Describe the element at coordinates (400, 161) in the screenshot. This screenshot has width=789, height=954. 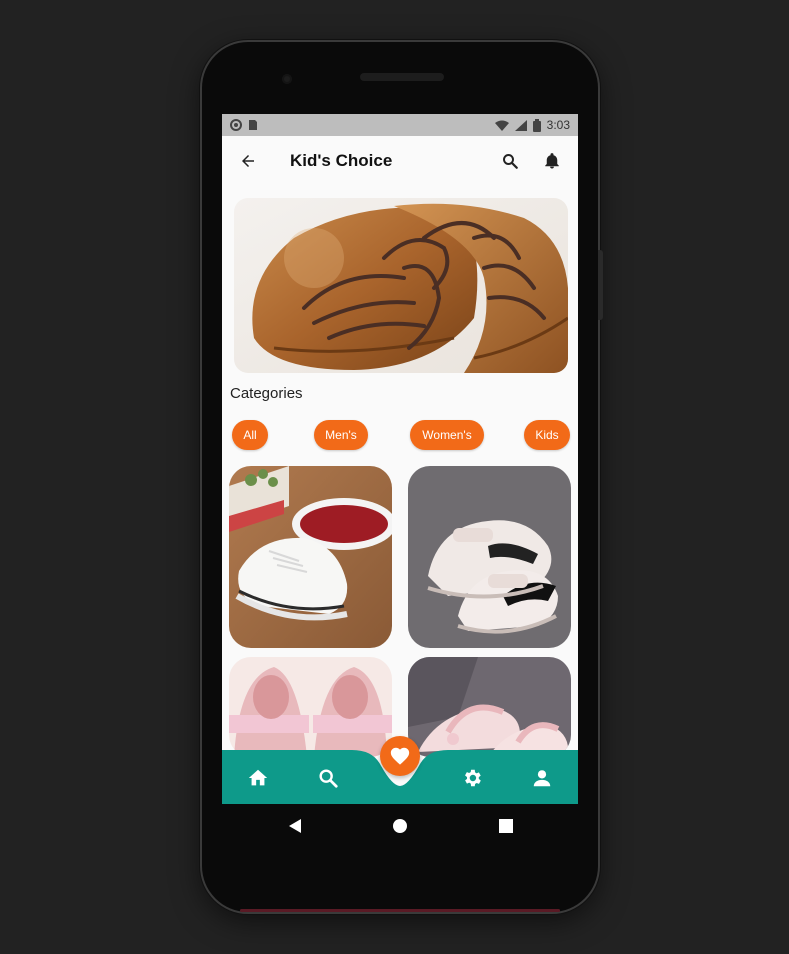
I see `app-bar: Kid's Choice` at that location.